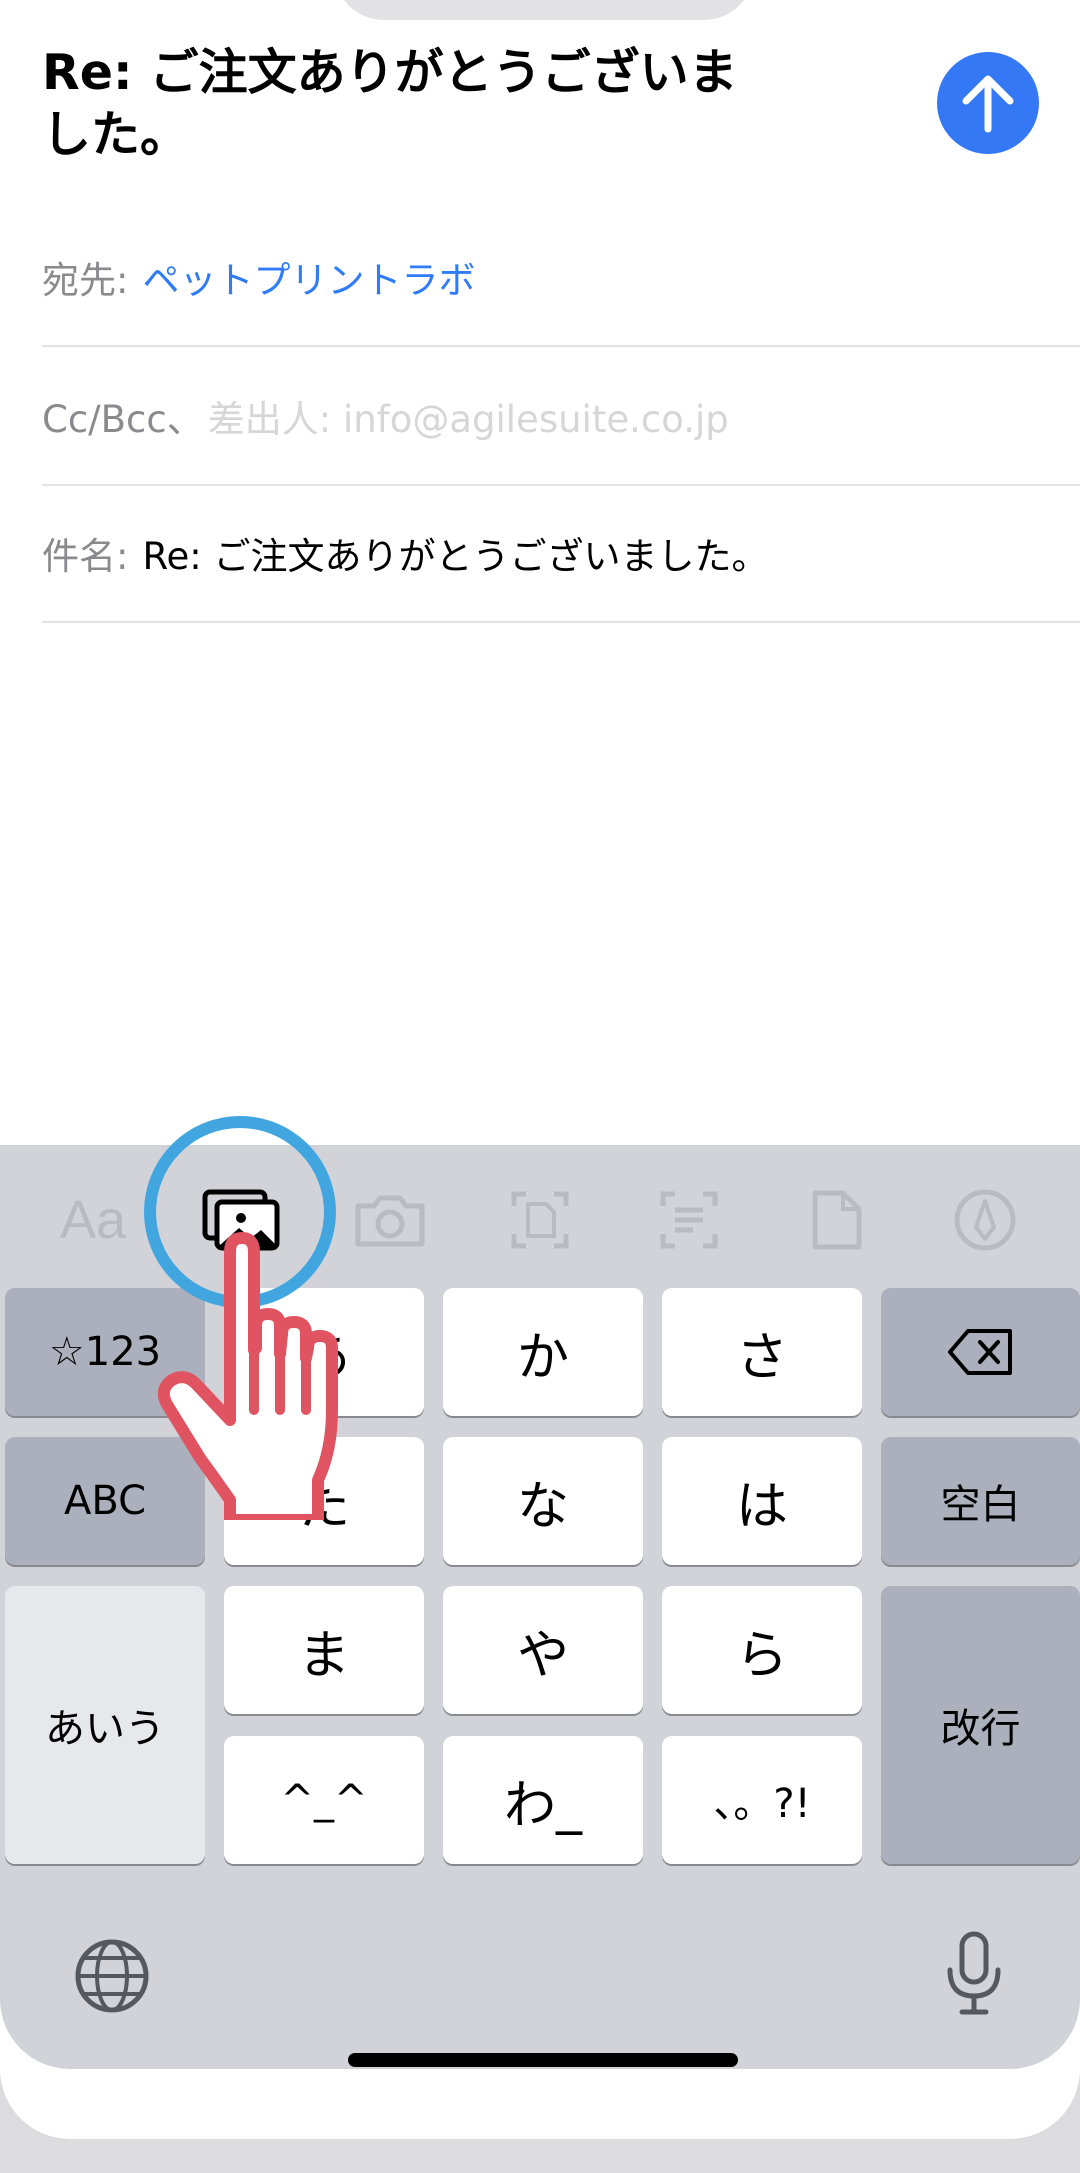 The height and width of the screenshot is (2173, 1080). I want to click on microphone-icon, so click(974, 1973).